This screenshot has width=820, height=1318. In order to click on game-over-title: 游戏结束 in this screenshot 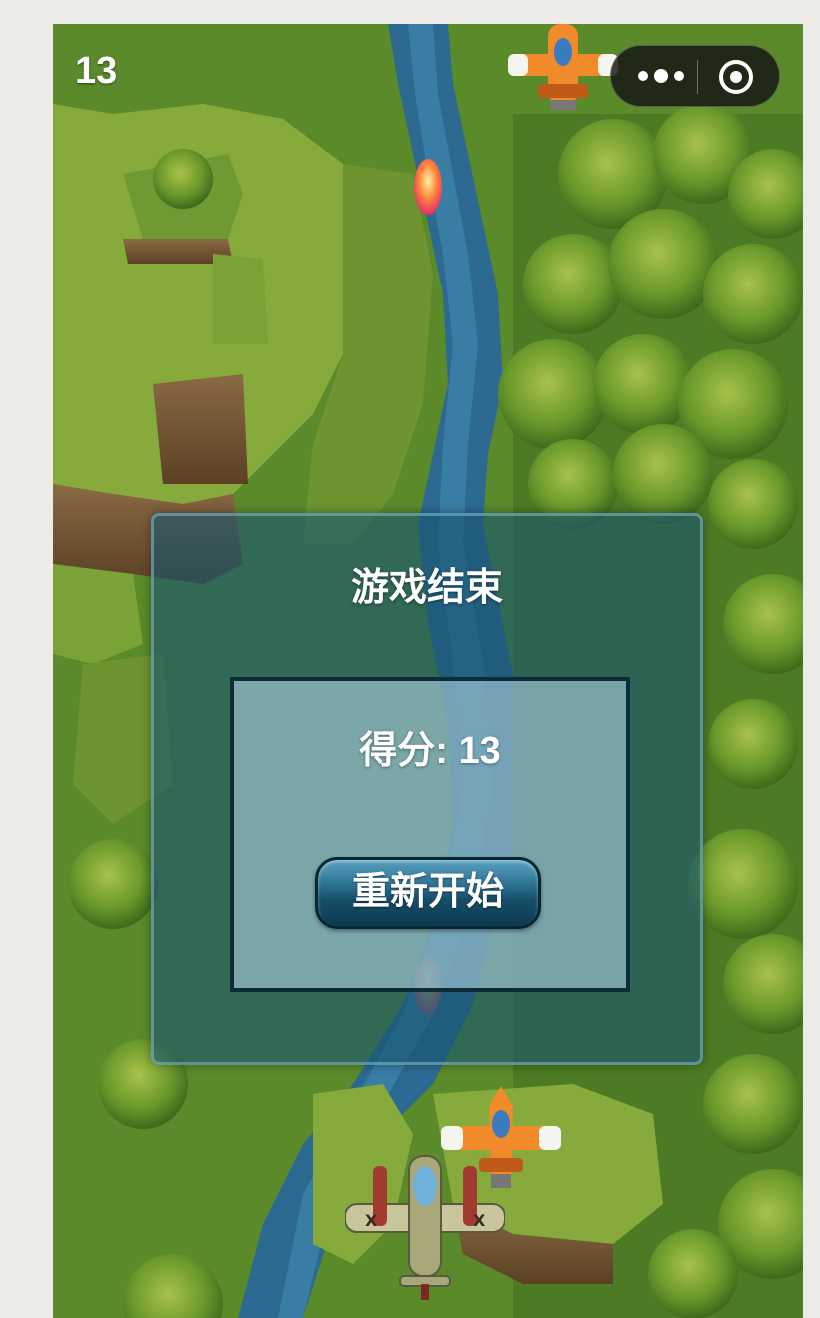, I will do `click(426, 588)`.